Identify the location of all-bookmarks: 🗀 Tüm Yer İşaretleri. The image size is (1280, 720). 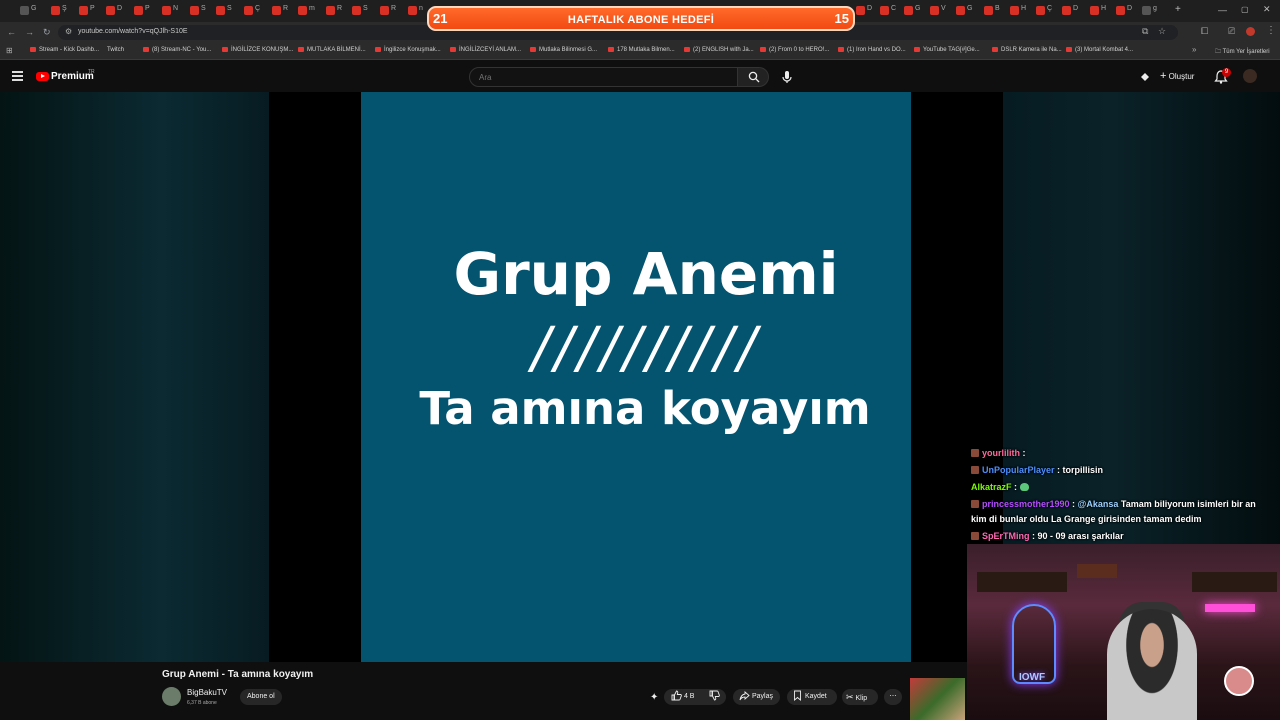
(1242, 52).